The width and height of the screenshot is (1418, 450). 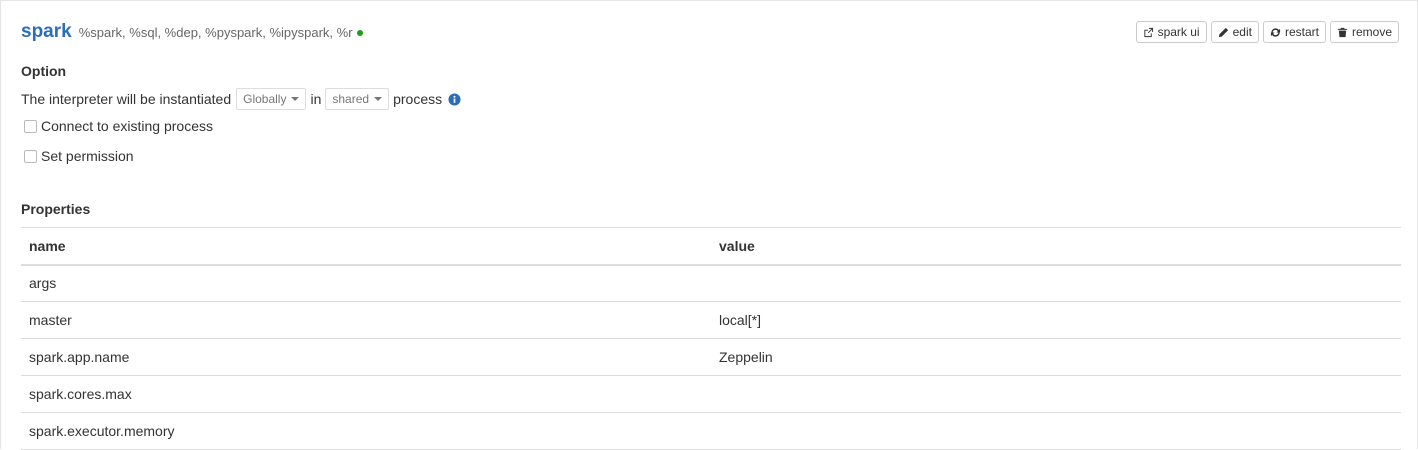 I want to click on property-name: spark.cores.max, so click(x=366, y=394).